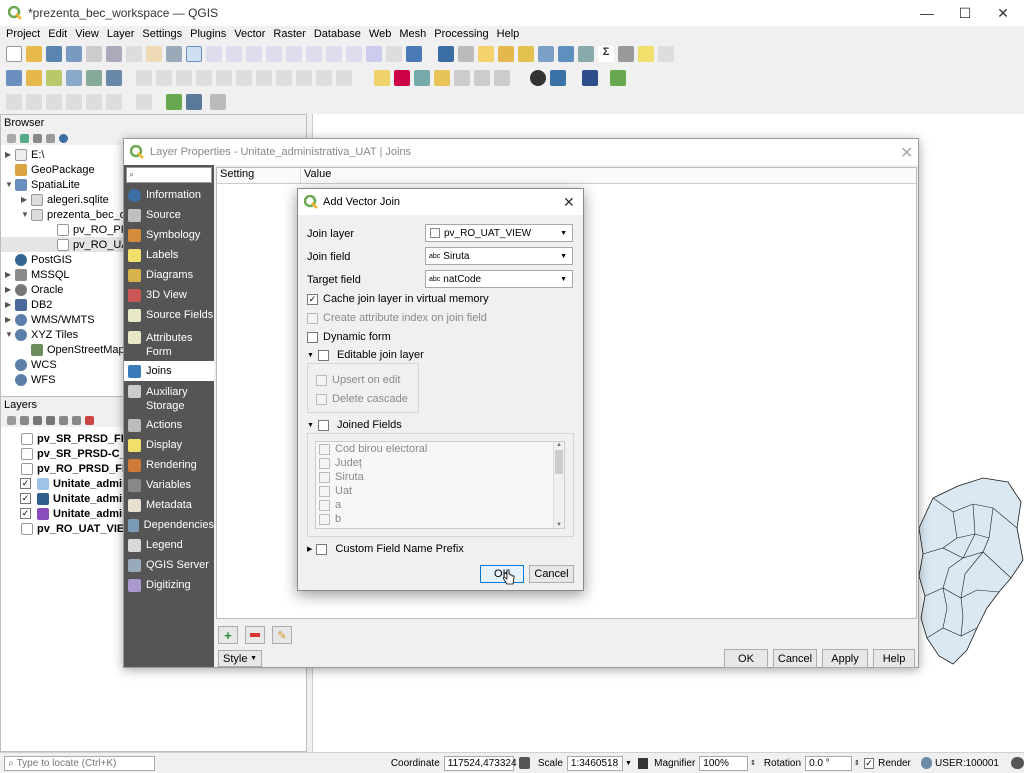 The height and width of the screenshot is (773, 1024). What do you see at coordinates (11, 420) in the screenshot?
I see `layer-styling-icon` at bounding box center [11, 420].